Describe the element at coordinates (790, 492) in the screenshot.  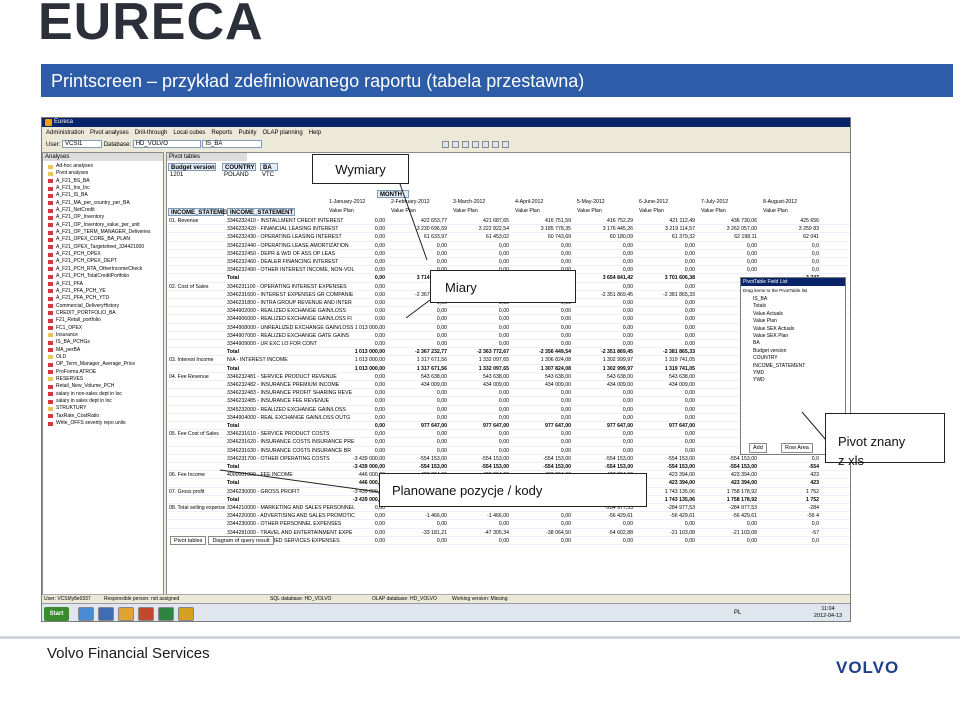
I see `value-cell: 1 752` at that location.